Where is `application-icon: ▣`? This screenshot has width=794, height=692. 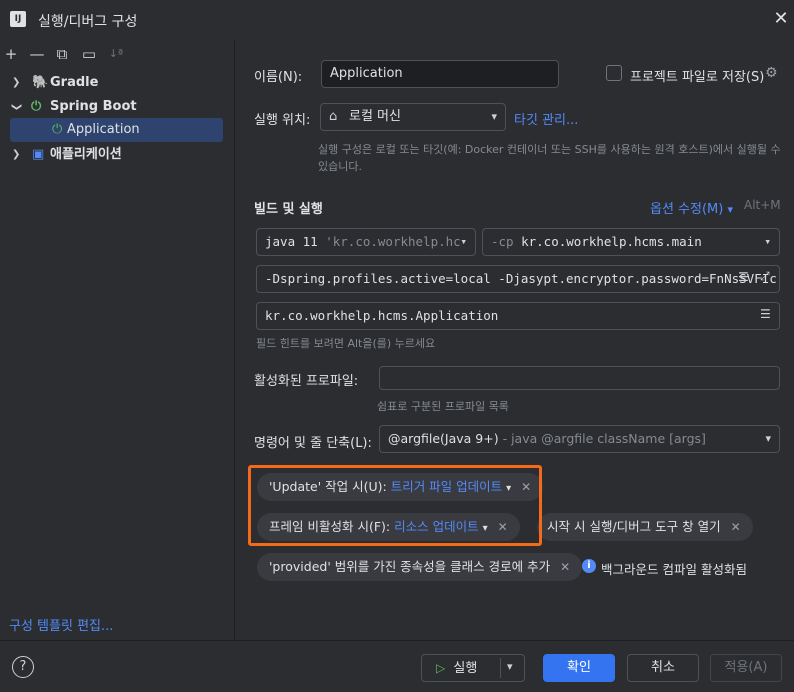
application-icon: ▣ is located at coordinates (38, 154).